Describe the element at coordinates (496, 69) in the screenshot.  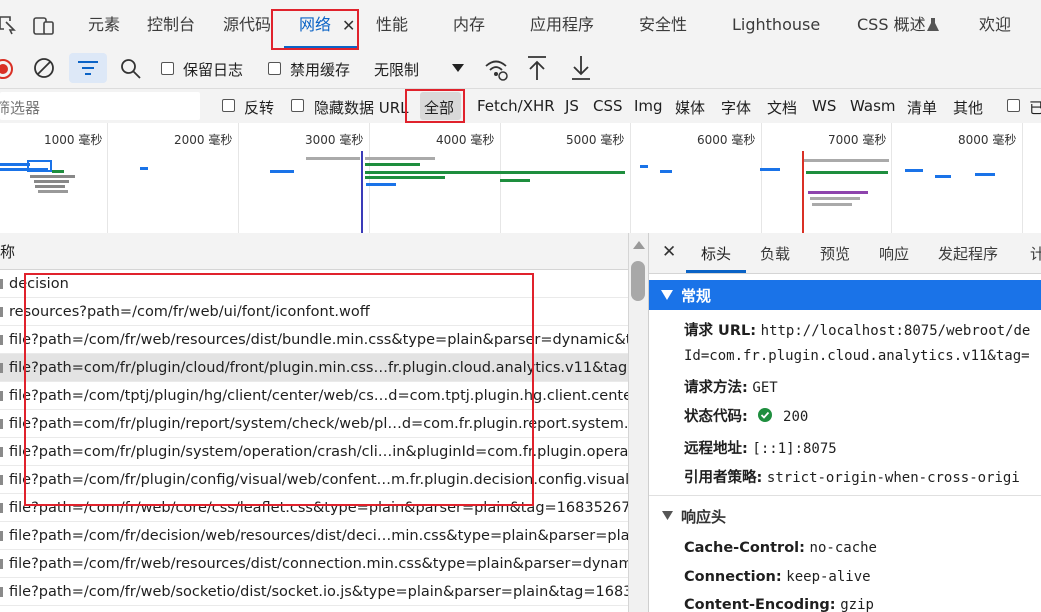
I see `network-conditions-icon` at that location.